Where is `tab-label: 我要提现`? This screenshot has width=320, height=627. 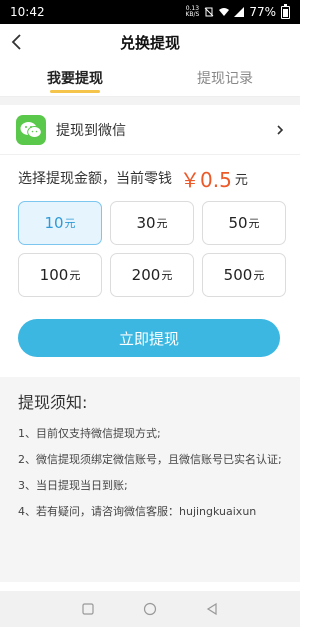 tab-label: 我要提现 is located at coordinates (75, 79).